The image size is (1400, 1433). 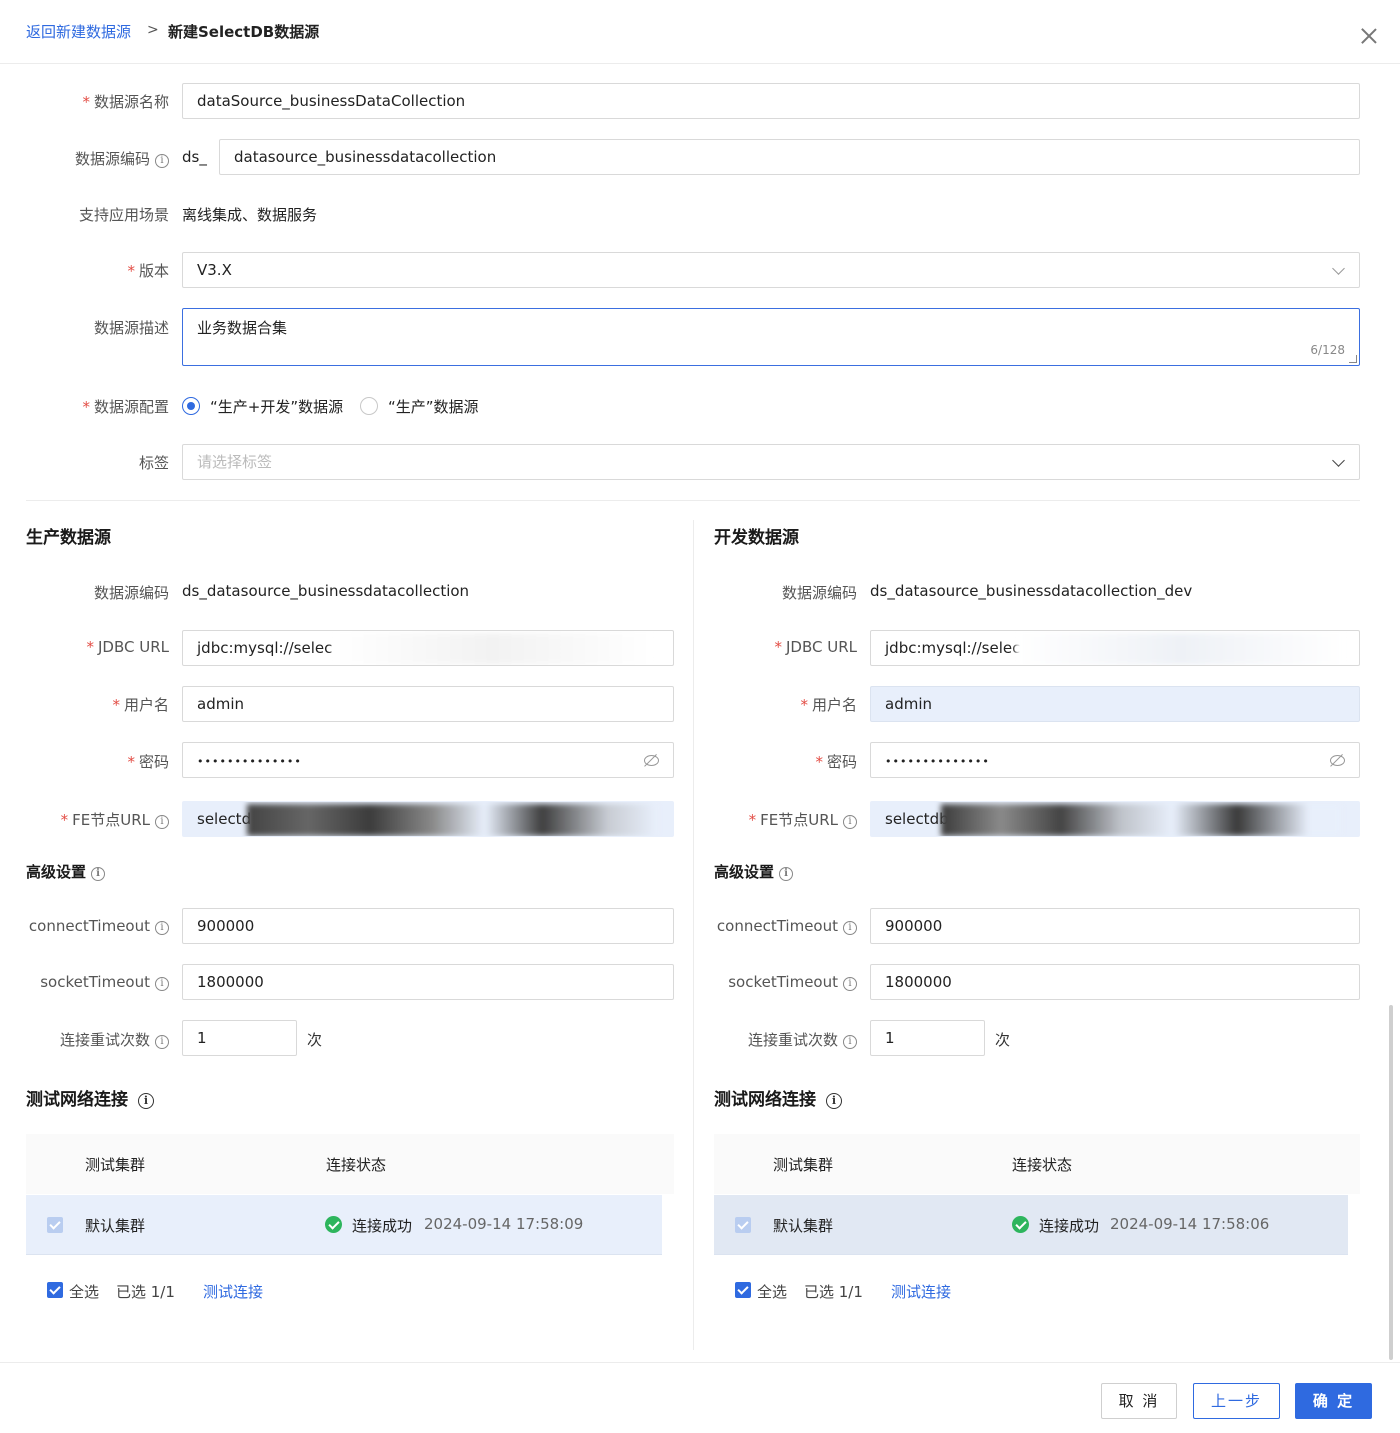 What do you see at coordinates (428, 926) in the screenshot?
I see `prod-connect-input: 900000` at bounding box center [428, 926].